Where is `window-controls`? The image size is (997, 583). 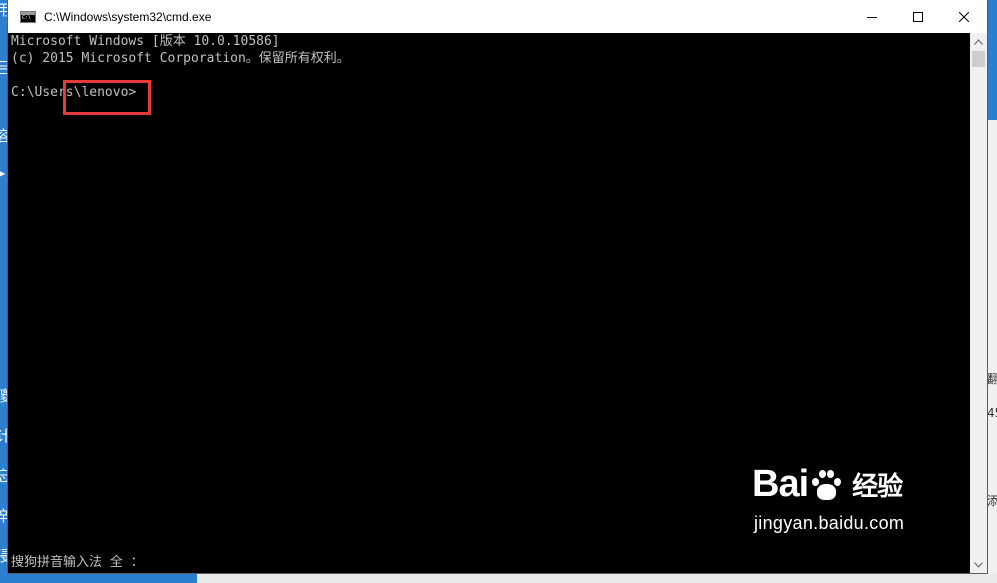
window-controls is located at coordinates (918, 16).